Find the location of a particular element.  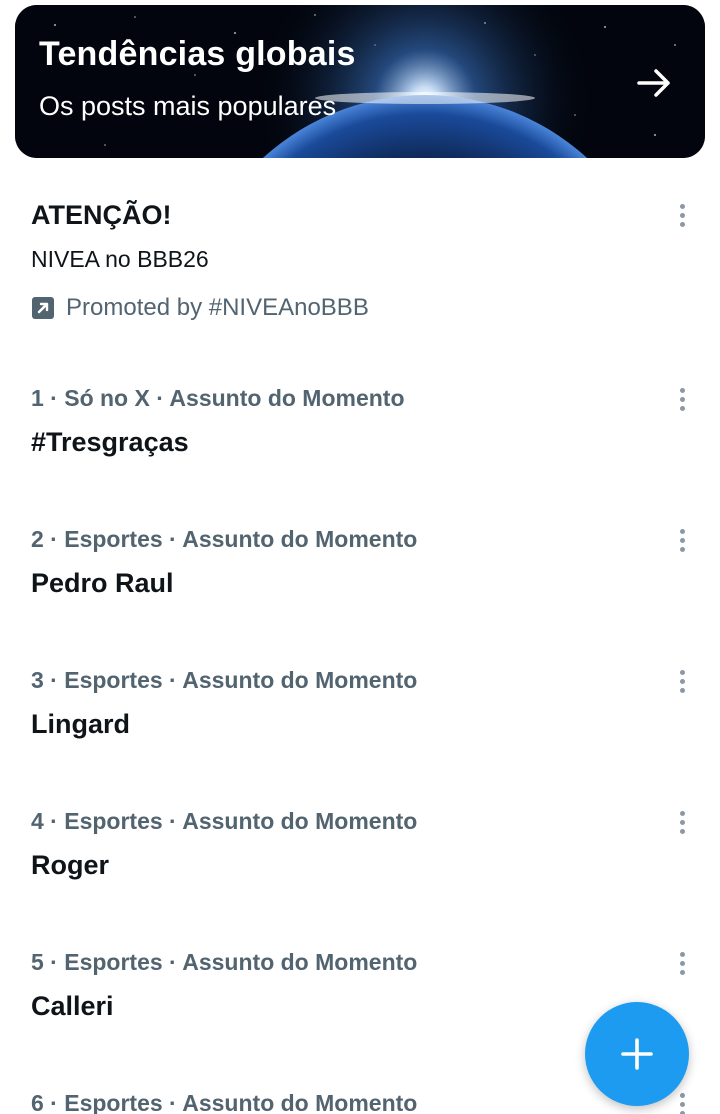

trend-name: Calleri is located at coordinates (72, 1006).